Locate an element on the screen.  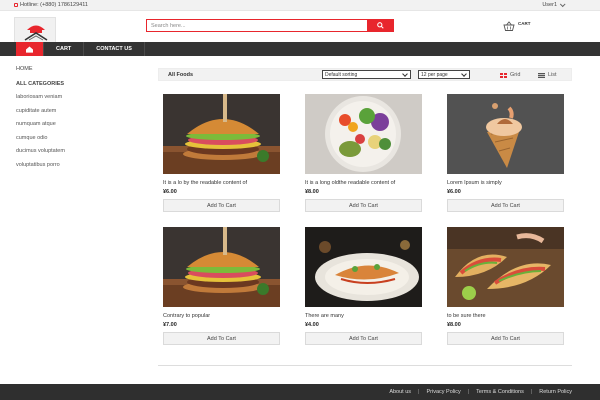
grid-view-toggle: Grid is located at coordinates (510, 75).